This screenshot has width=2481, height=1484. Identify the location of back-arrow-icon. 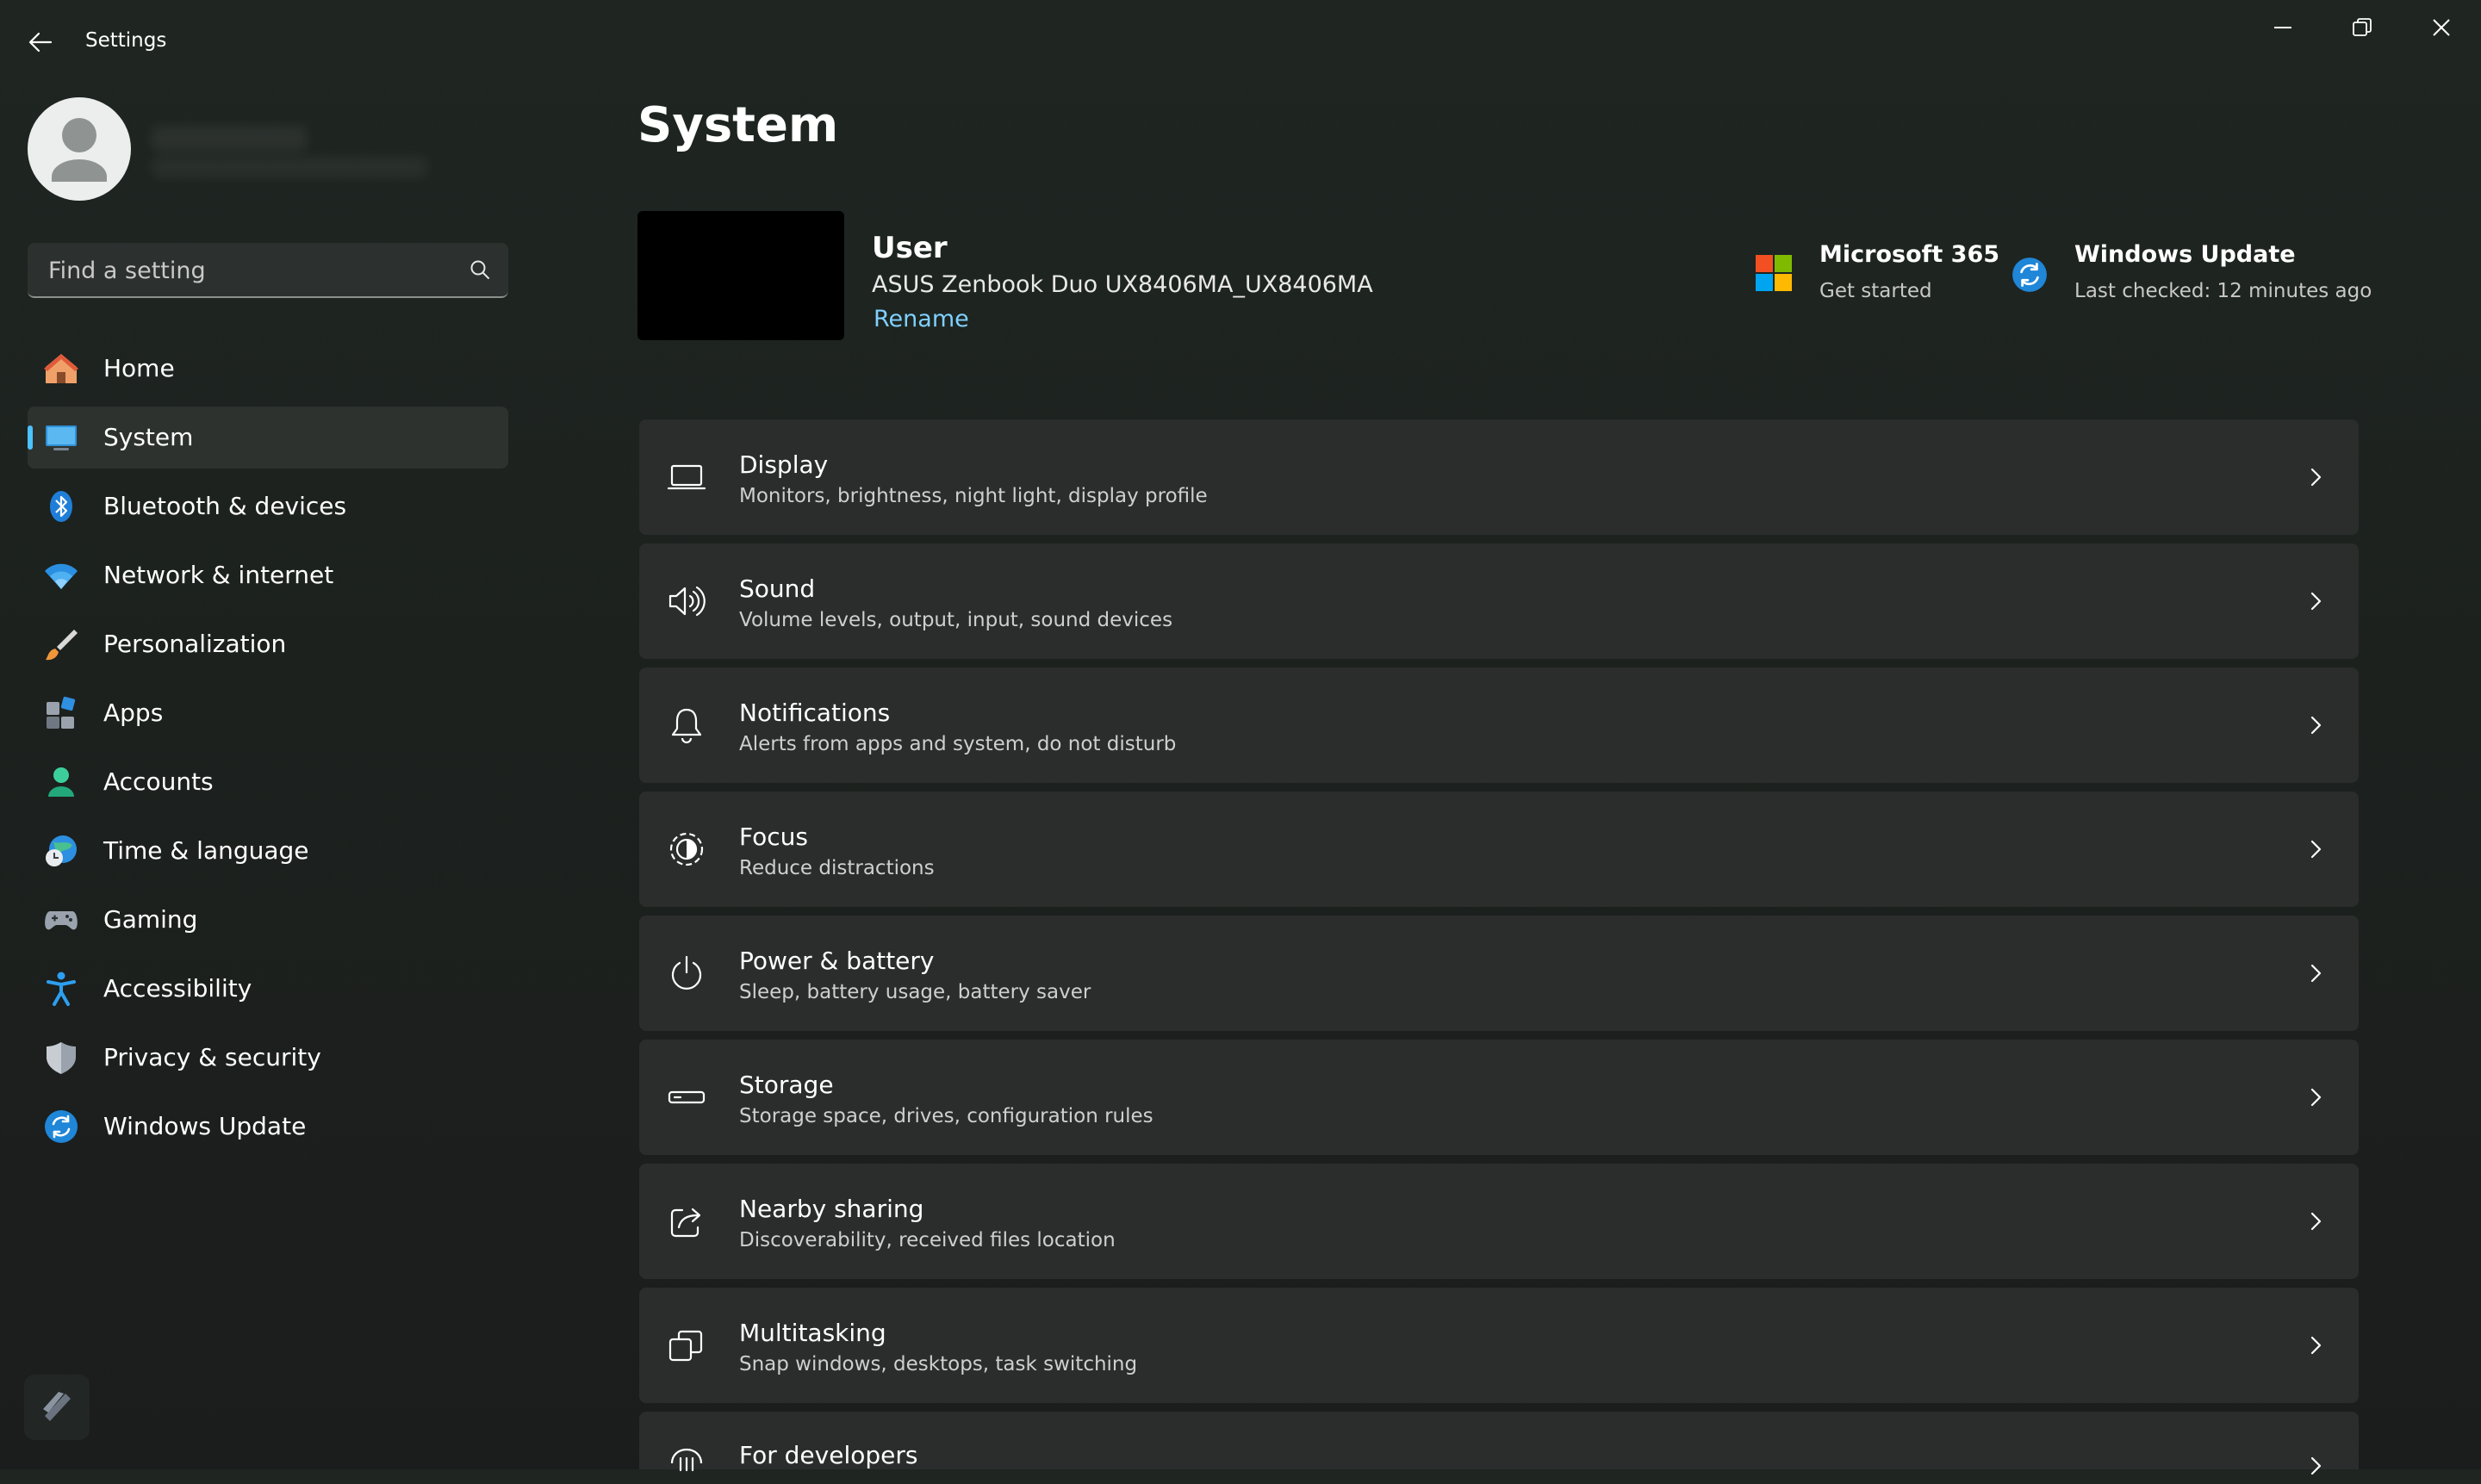
(41, 42).